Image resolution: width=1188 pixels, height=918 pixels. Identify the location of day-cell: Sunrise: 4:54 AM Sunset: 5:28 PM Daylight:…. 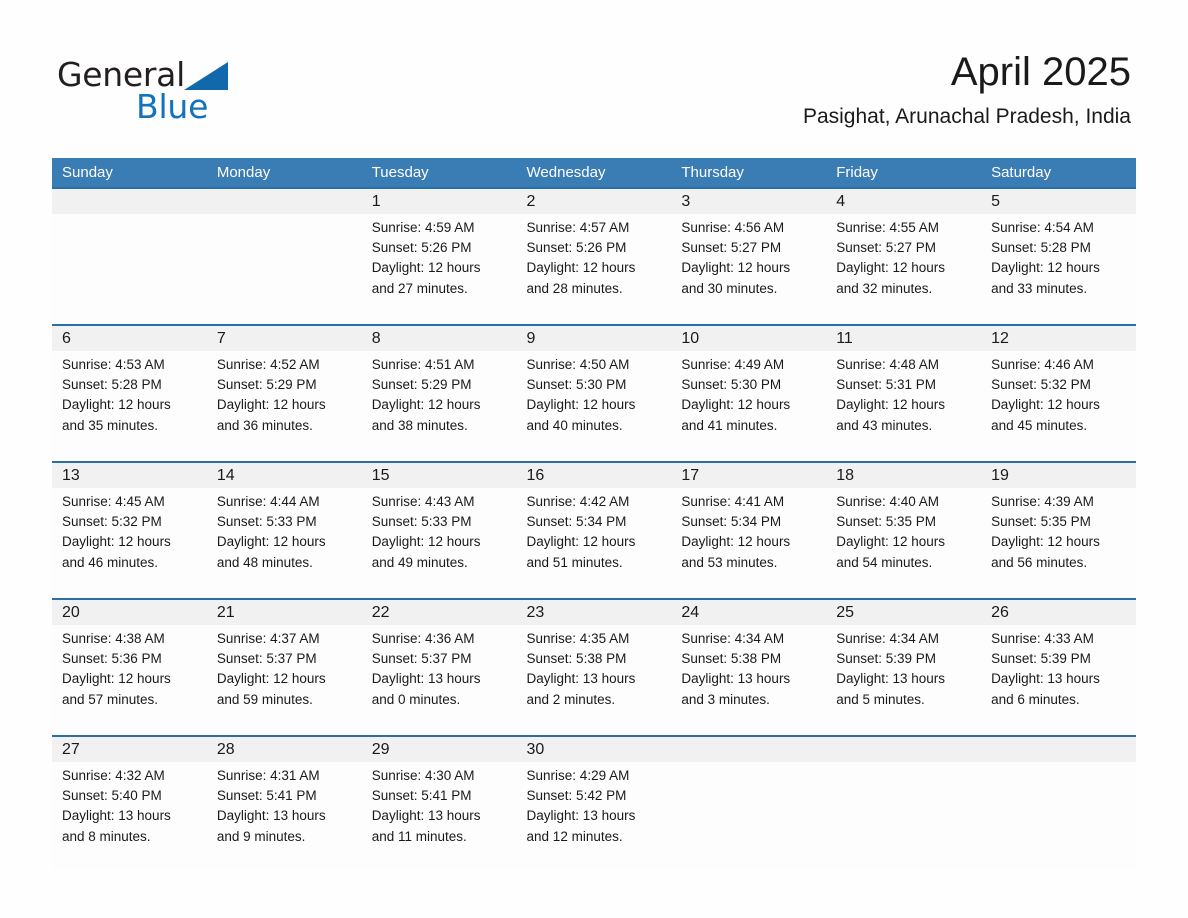
(1058, 269).